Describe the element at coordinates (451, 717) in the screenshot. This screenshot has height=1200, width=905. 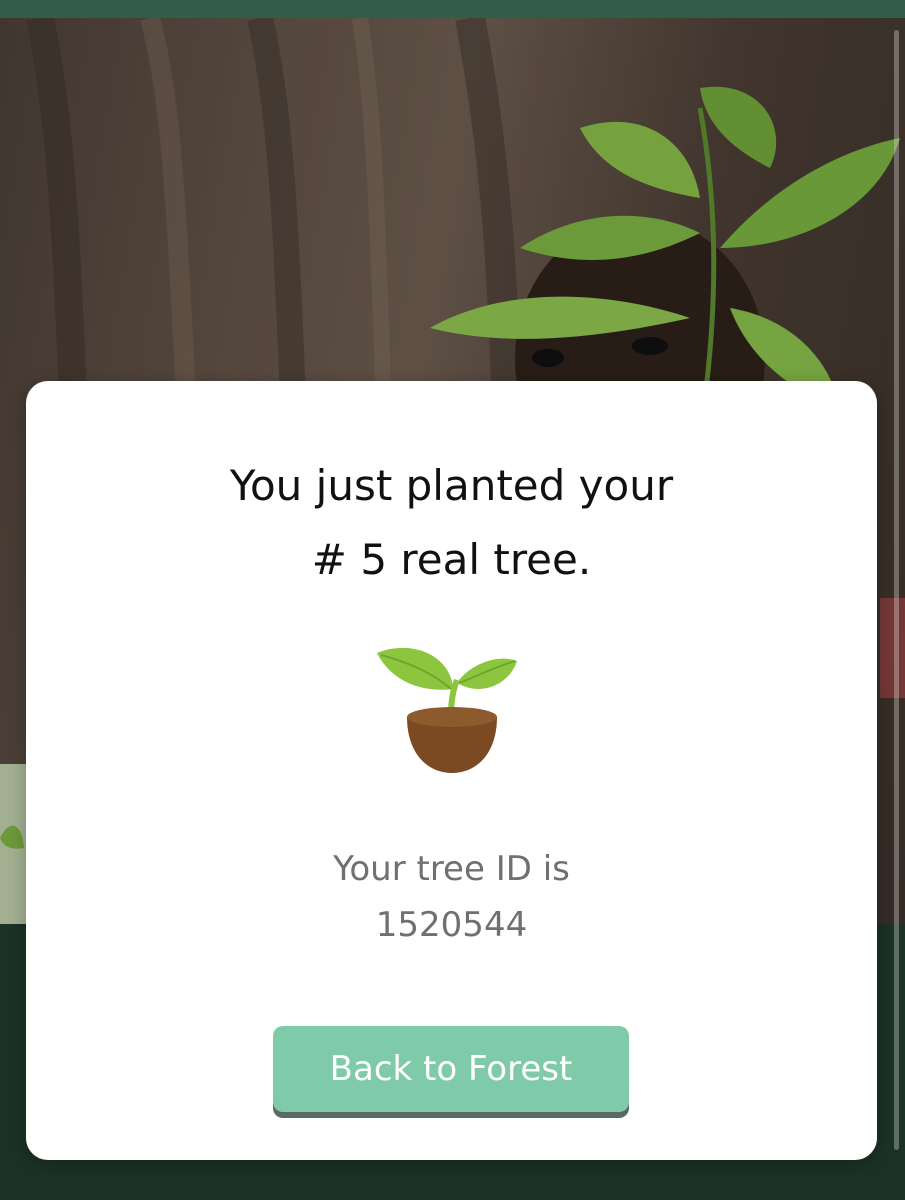
I see `sapling-icon` at that location.